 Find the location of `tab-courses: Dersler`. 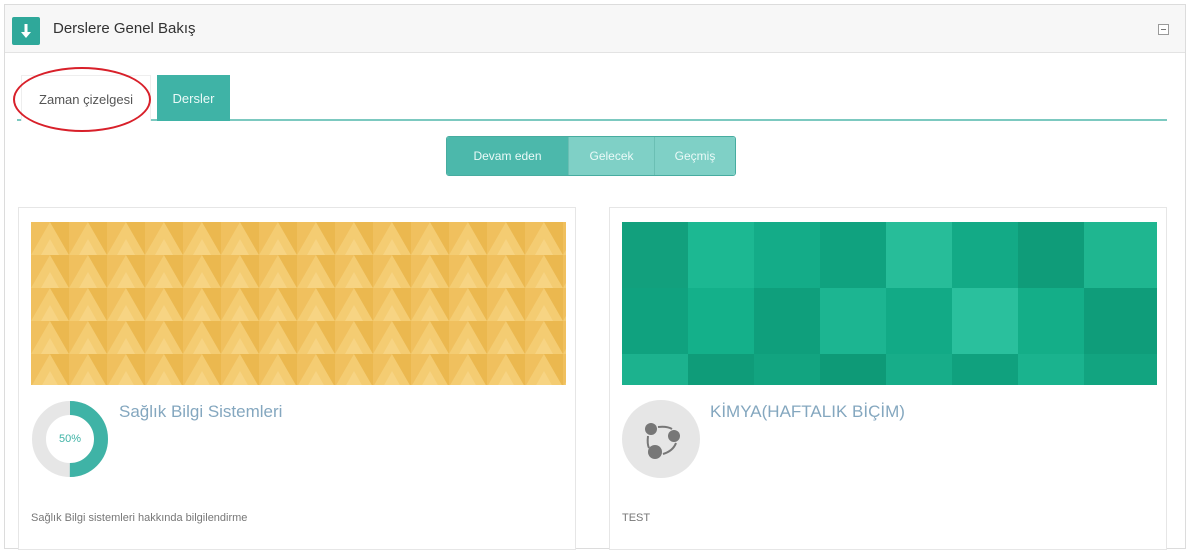

tab-courses: Dersler is located at coordinates (193, 98).